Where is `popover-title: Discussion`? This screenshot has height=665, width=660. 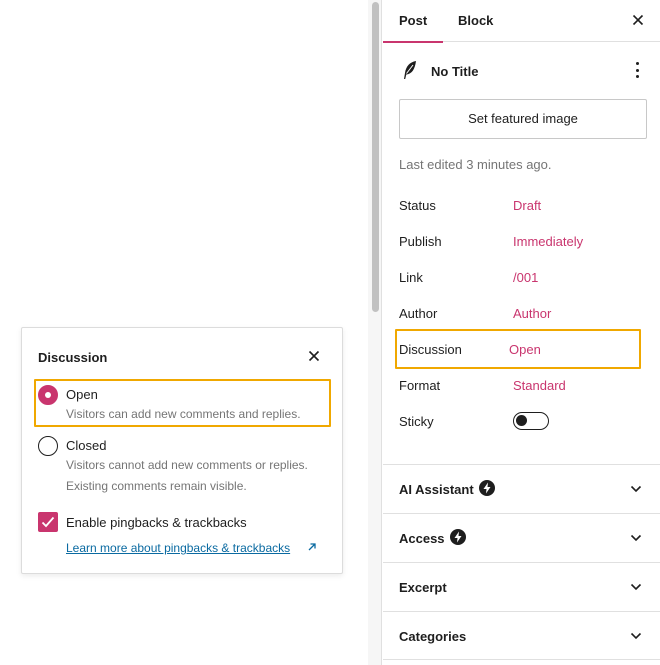 popover-title: Discussion is located at coordinates (73, 357).